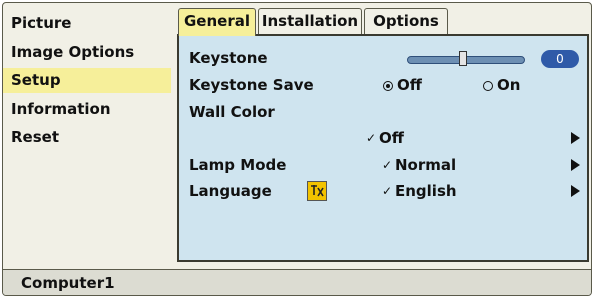 The width and height of the screenshot is (594, 299). What do you see at coordinates (87, 80) in the screenshot?
I see `sidebar-item-setup: Setup` at bounding box center [87, 80].